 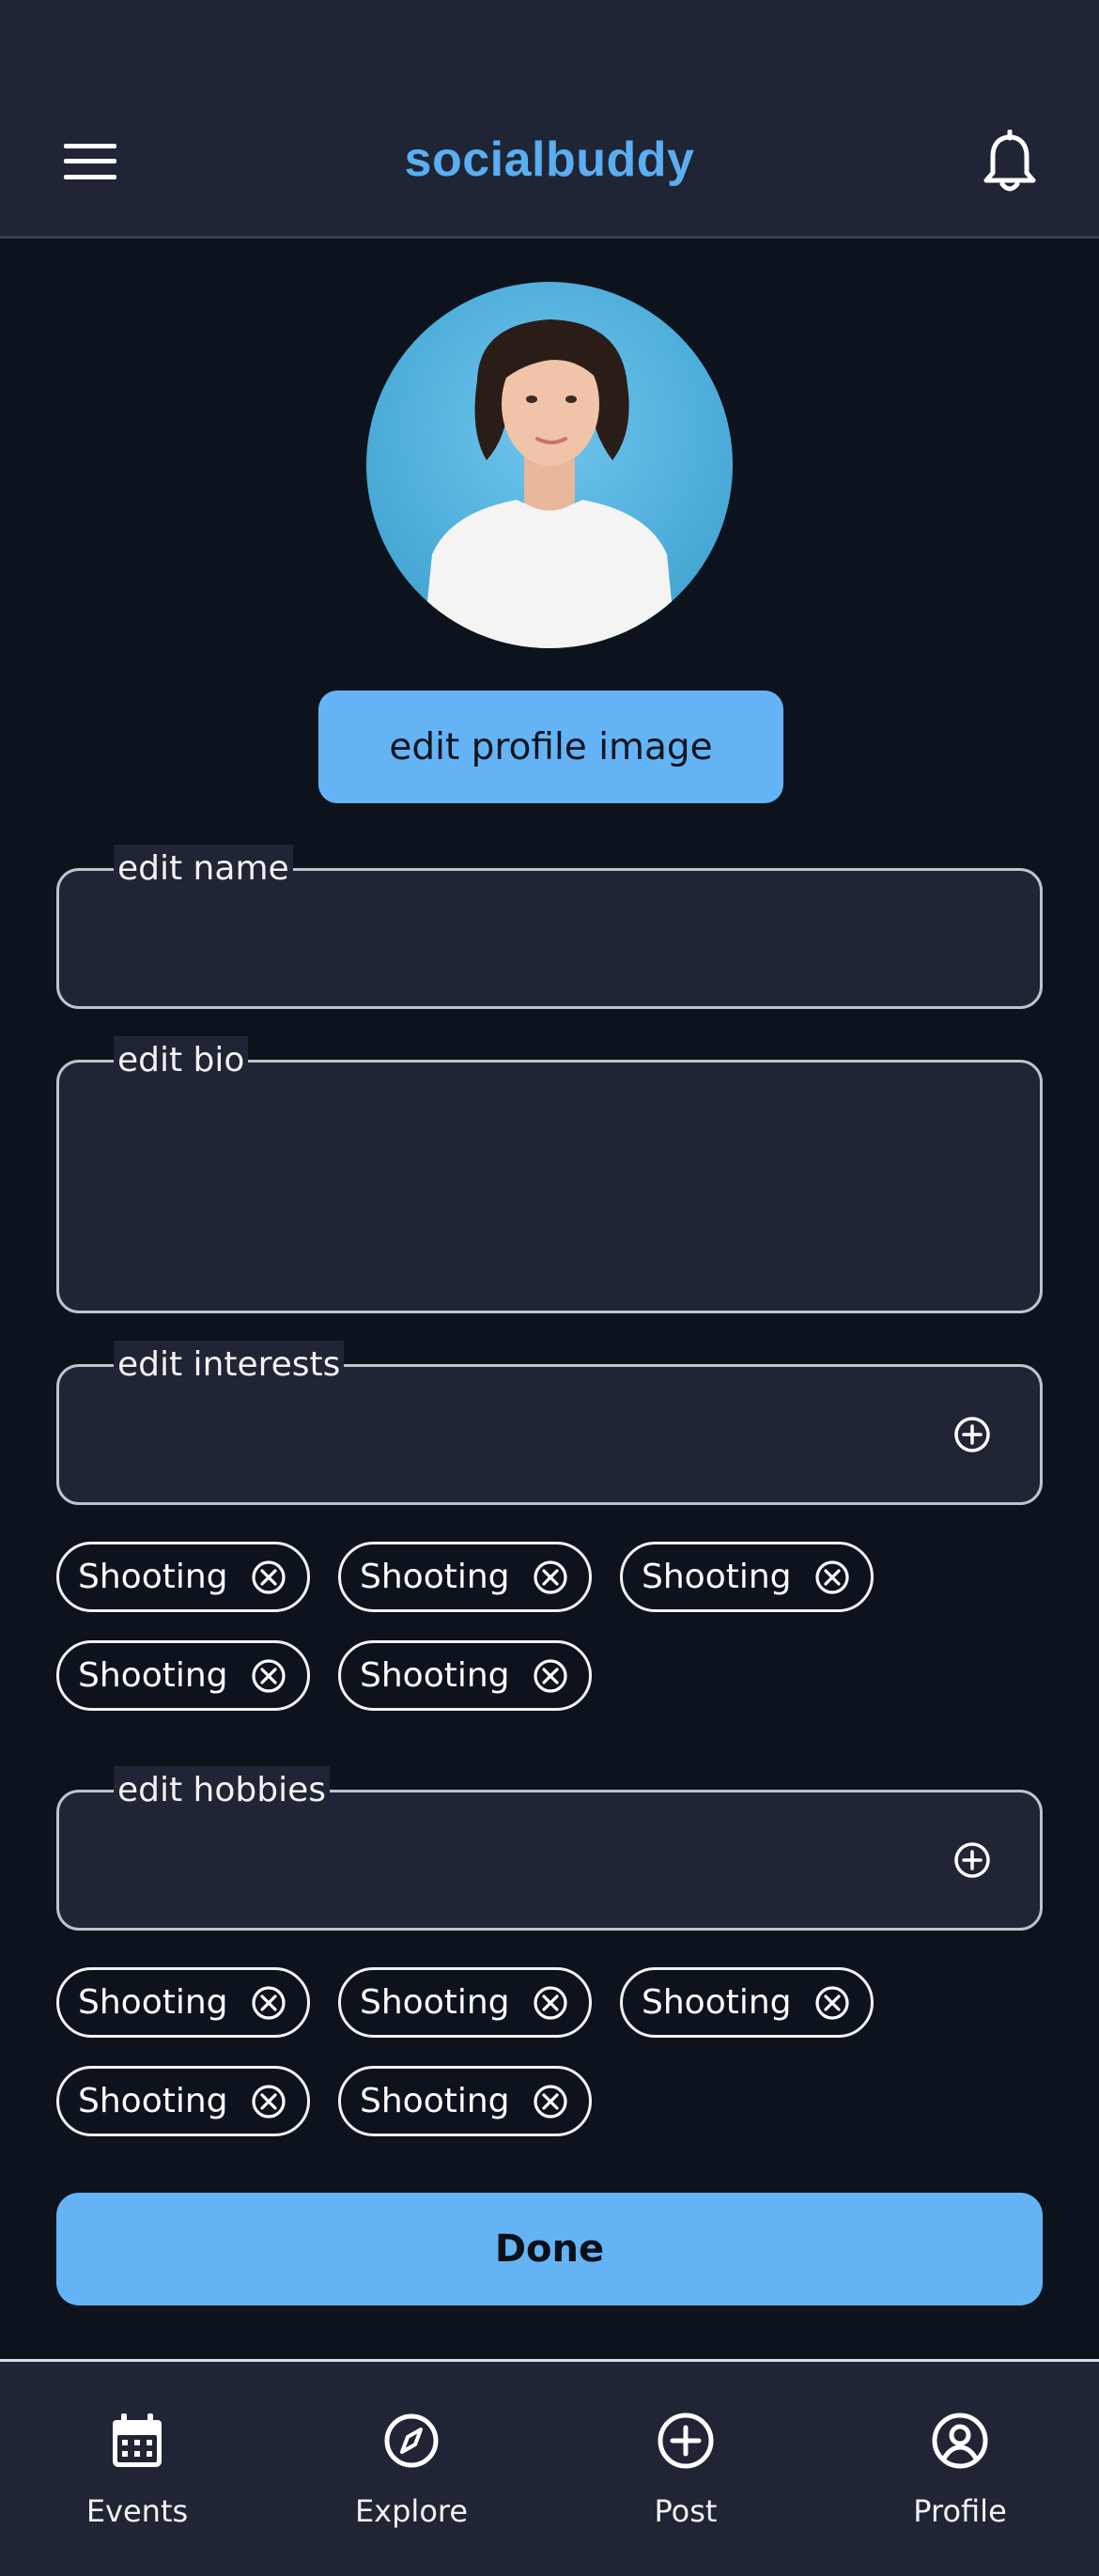 I want to click on nav-item-profile: Profile, so click(x=960, y=2469).